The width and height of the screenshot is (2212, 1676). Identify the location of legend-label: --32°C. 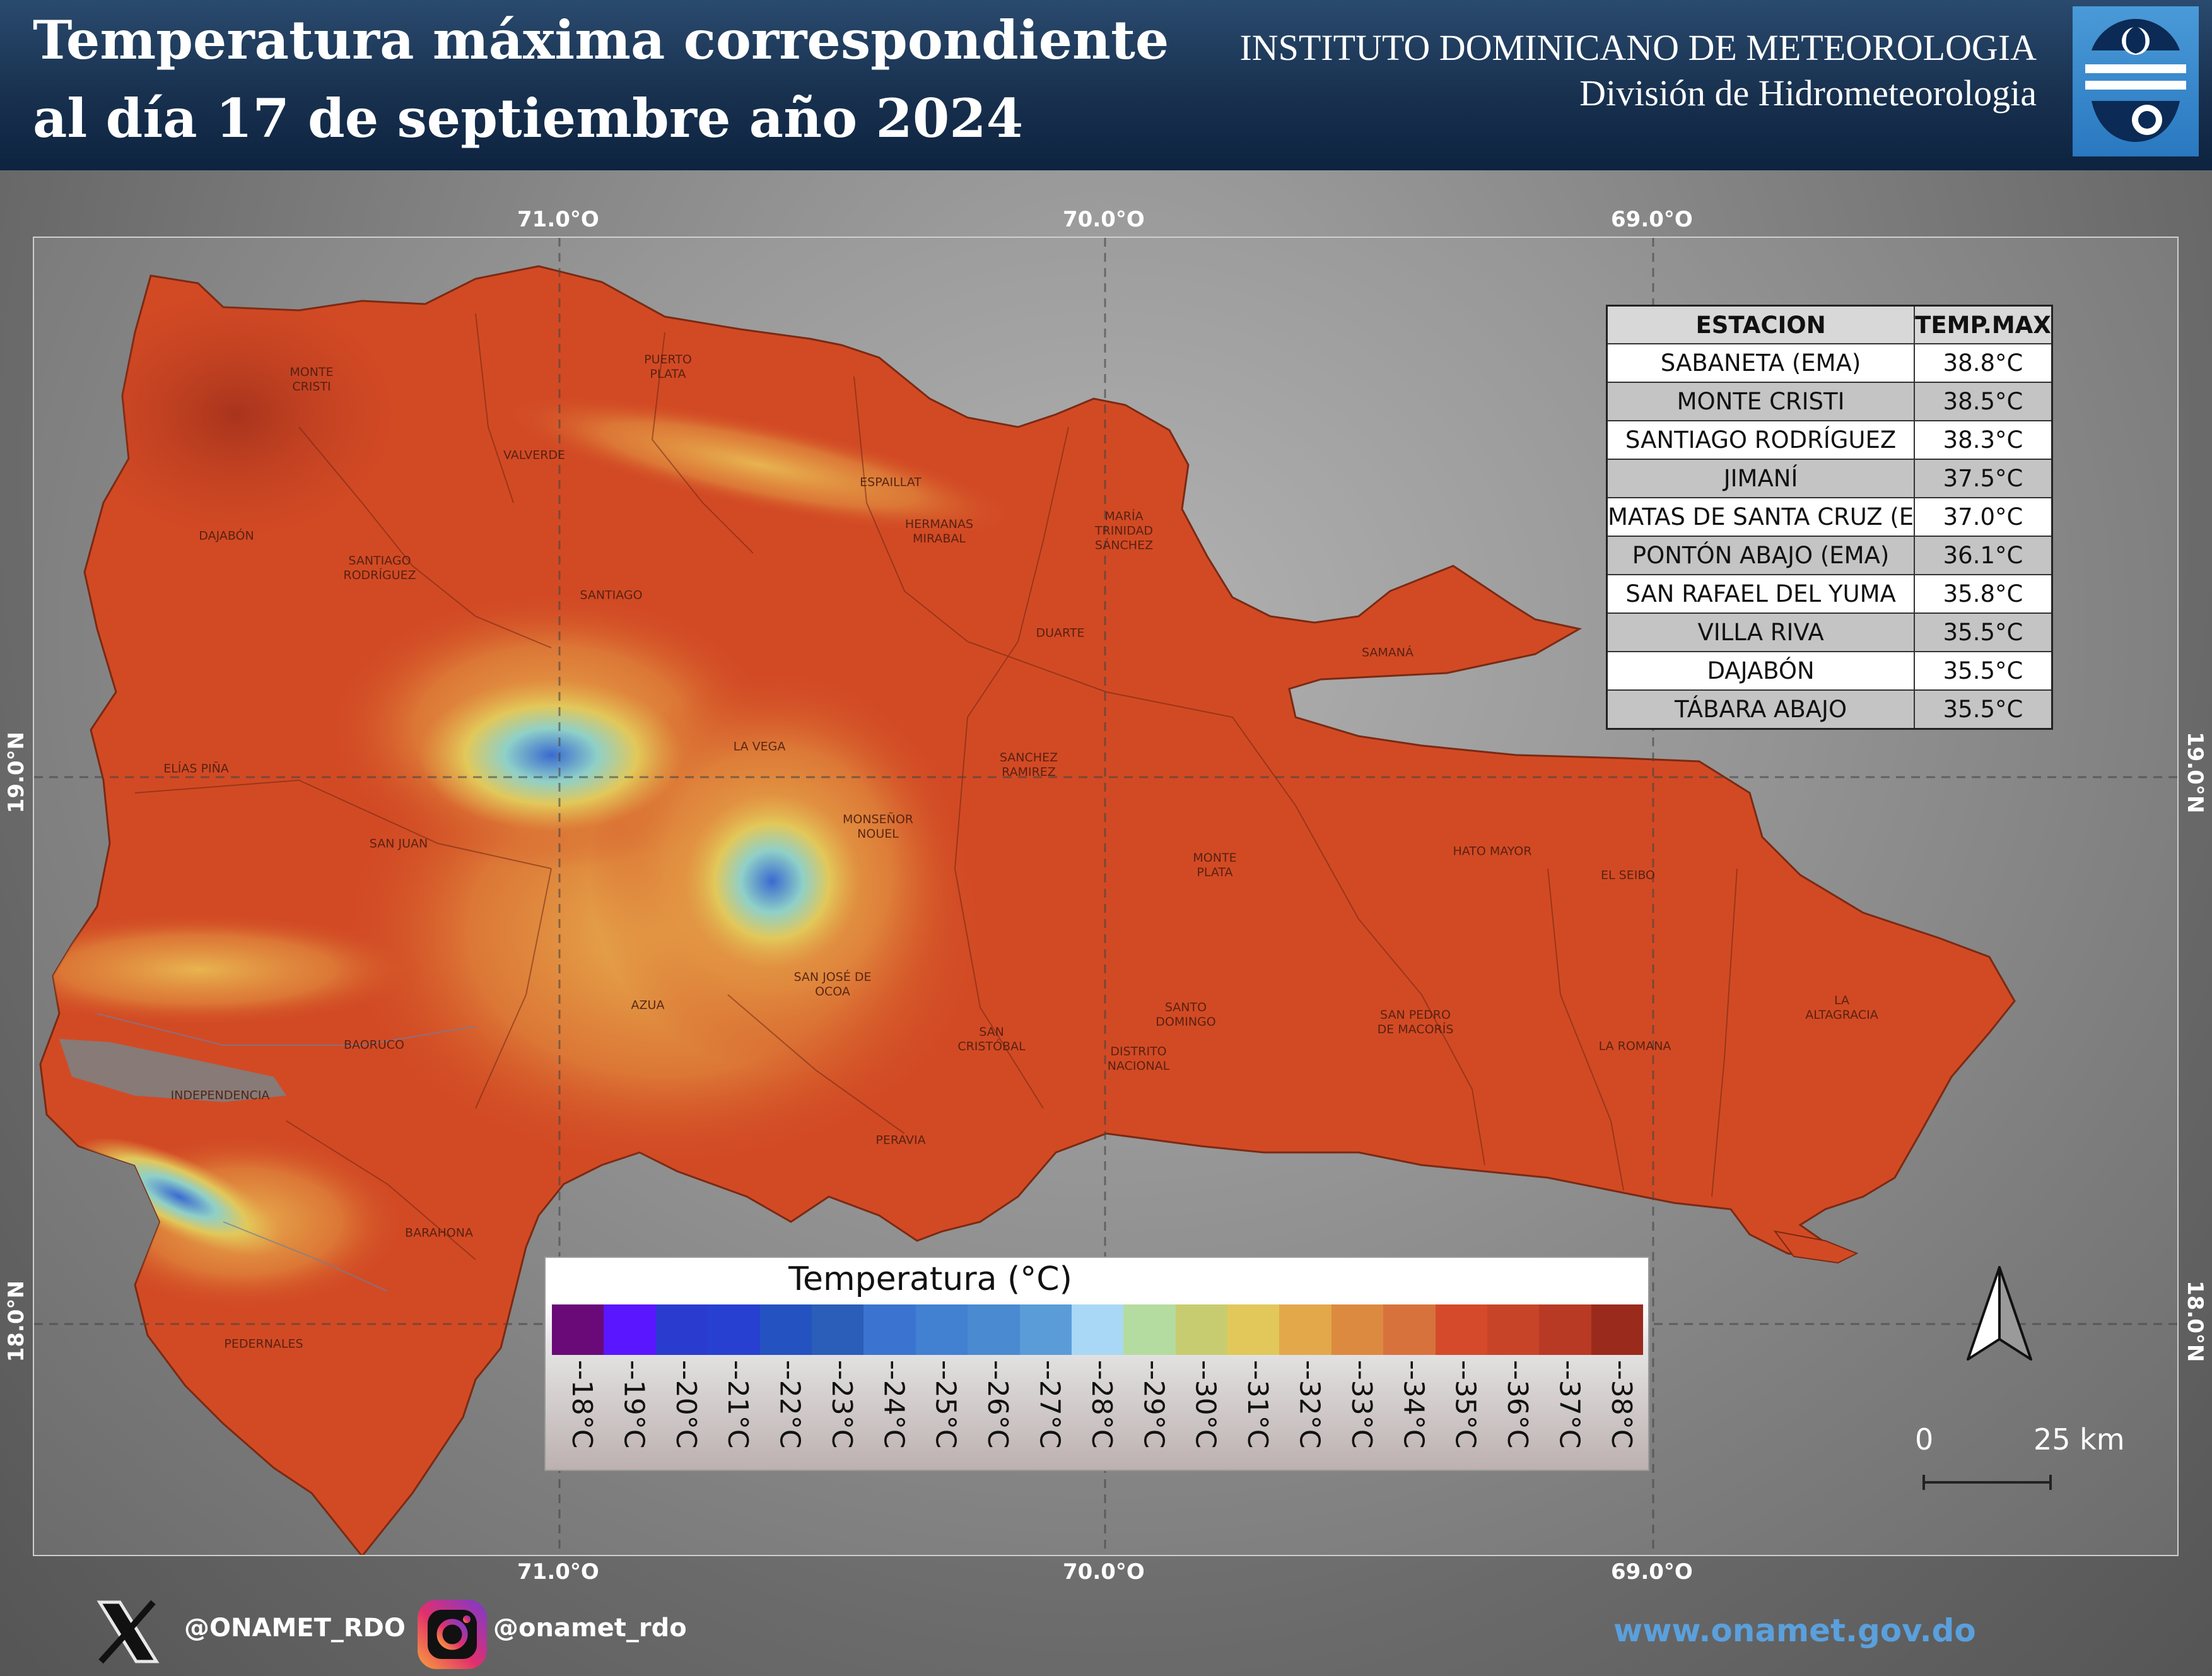
(1305, 1413).